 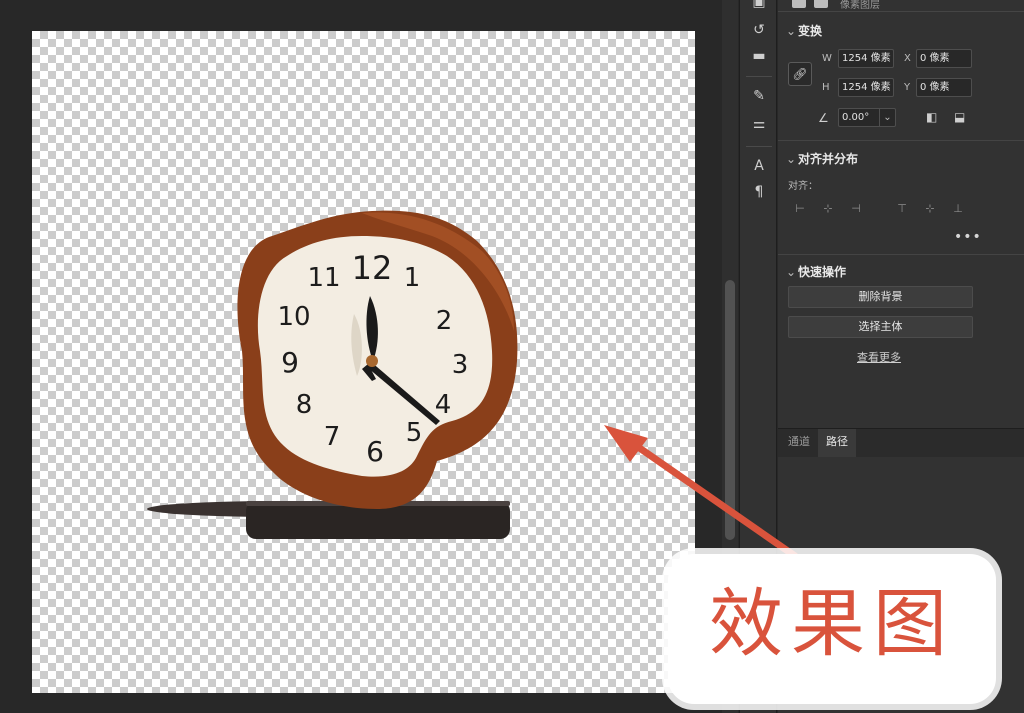 I want to click on select-subject-button: 选择主体, so click(x=880, y=327).